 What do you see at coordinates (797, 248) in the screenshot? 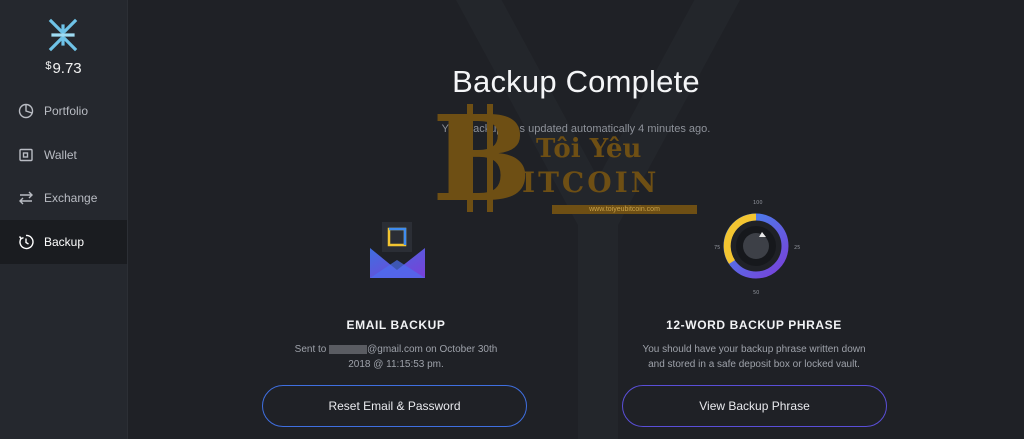
I see `dial-label-right: 25` at bounding box center [797, 248].